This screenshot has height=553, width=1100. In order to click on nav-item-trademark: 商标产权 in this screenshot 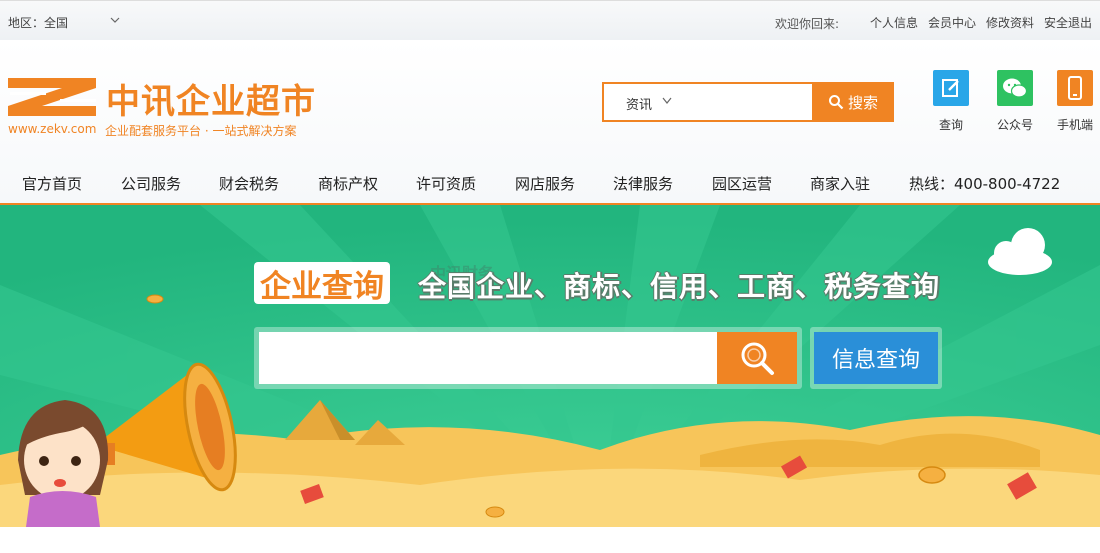, I will do `click(348, 183)`.